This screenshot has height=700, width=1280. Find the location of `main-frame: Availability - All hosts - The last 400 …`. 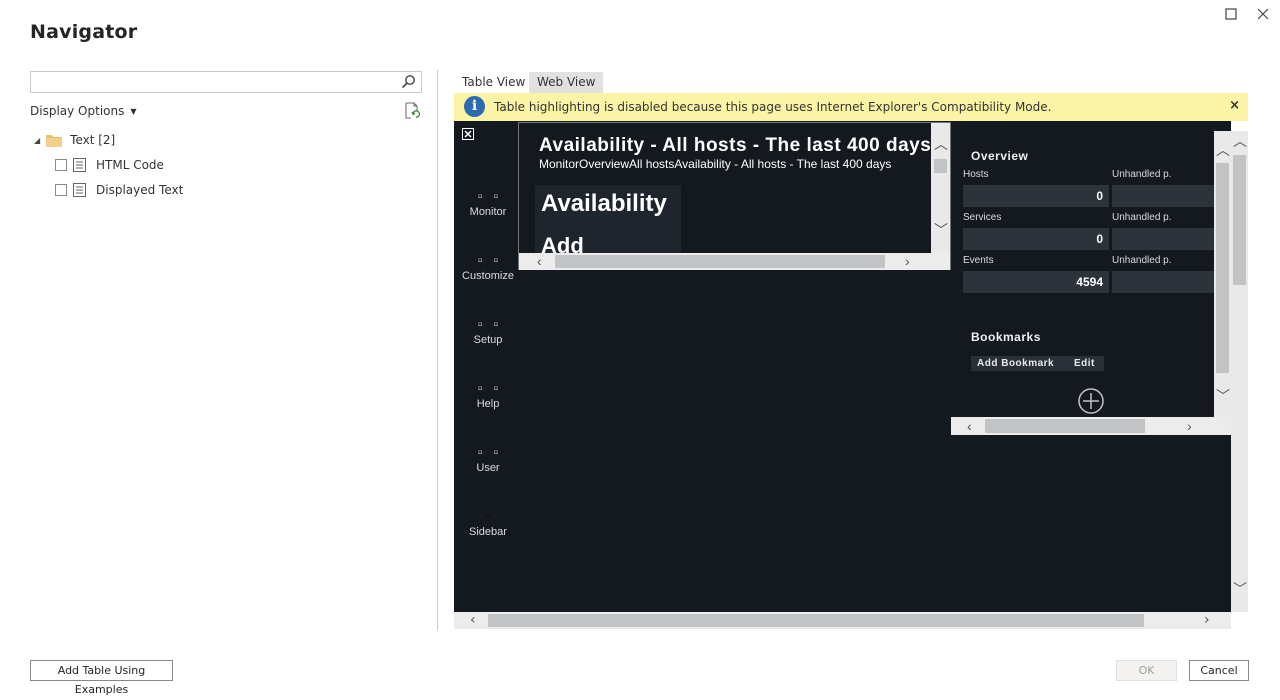

main-frame: Availability - All hosts - The last 400 … is located at coordinates (734, 196).